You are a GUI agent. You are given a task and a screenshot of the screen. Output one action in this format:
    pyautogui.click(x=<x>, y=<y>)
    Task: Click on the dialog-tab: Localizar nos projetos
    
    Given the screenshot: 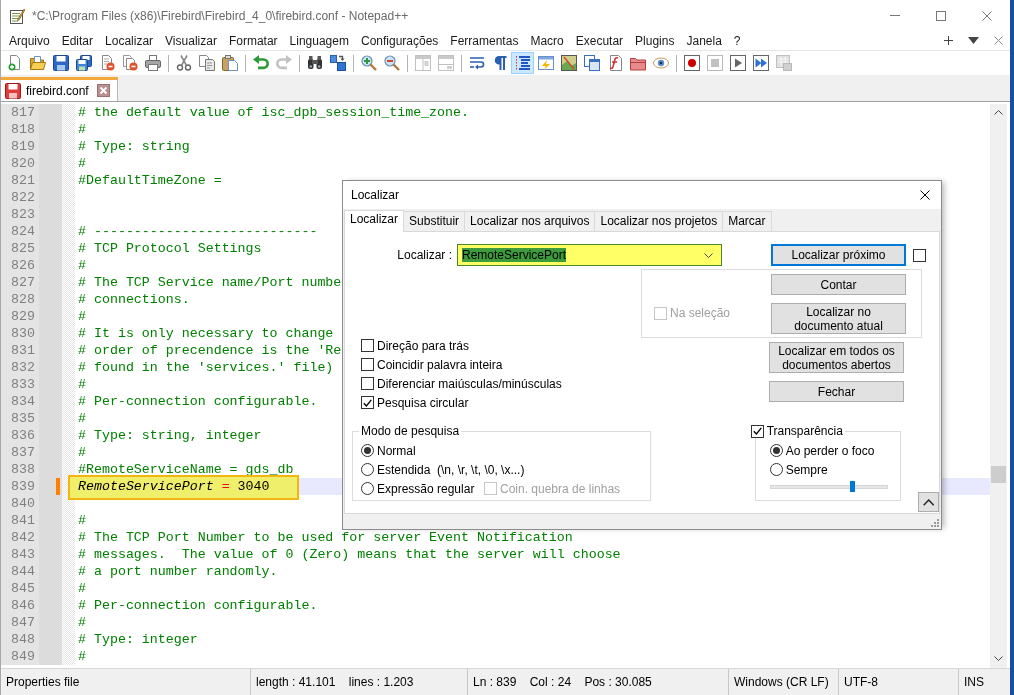 What is the action you would take?
    pyautogui.click(x=659, y=221)
    